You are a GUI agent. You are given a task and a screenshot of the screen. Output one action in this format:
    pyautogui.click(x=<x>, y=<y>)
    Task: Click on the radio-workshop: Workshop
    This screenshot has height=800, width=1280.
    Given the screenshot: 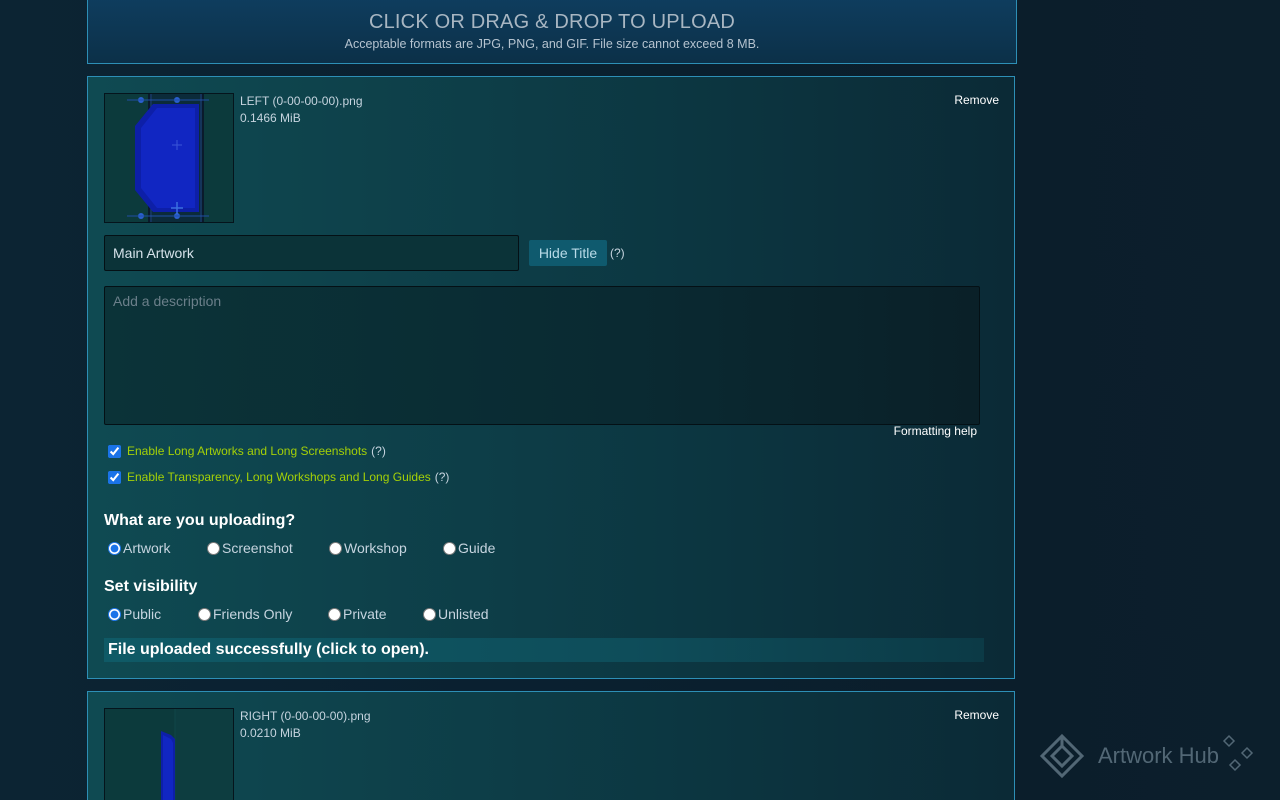 What is the action you would take?
    pyautogui.click(x=368, y=548)
    